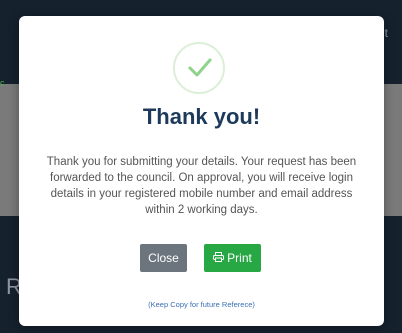  I want to click on backdrop-status-text: c, so click(2, 83).